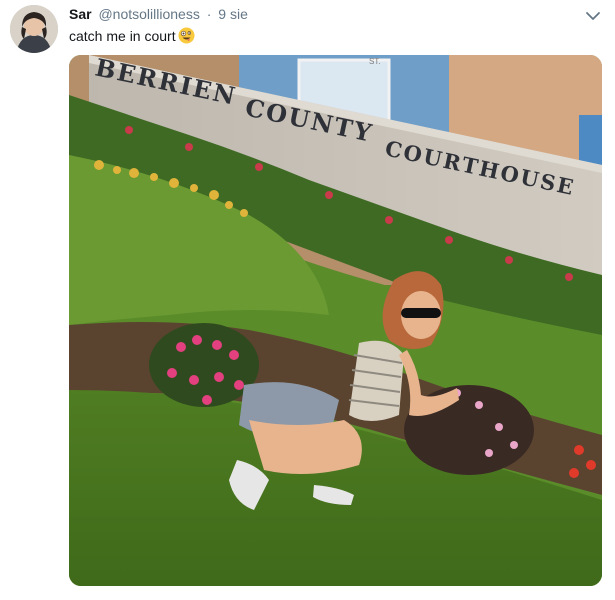 The image size is (615, 600). Describe the element at coordinates (122, 36) in the screenshot. I see `tweet-text-content: catch me in court` at that location.